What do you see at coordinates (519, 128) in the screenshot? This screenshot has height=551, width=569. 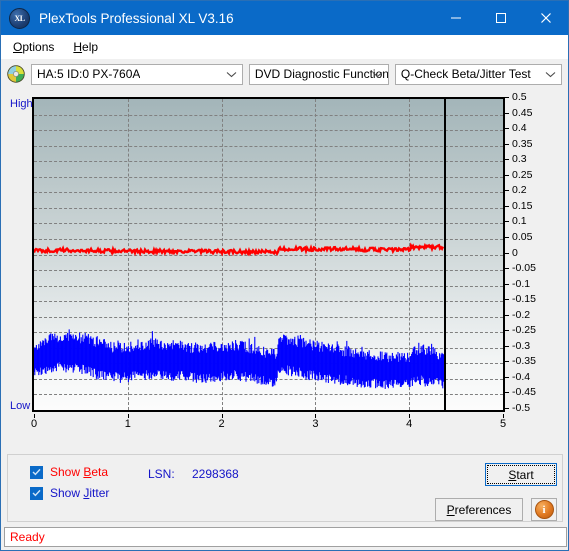 I see `y-axis-tick-label: 0.4` at bounding box center [519, 128].